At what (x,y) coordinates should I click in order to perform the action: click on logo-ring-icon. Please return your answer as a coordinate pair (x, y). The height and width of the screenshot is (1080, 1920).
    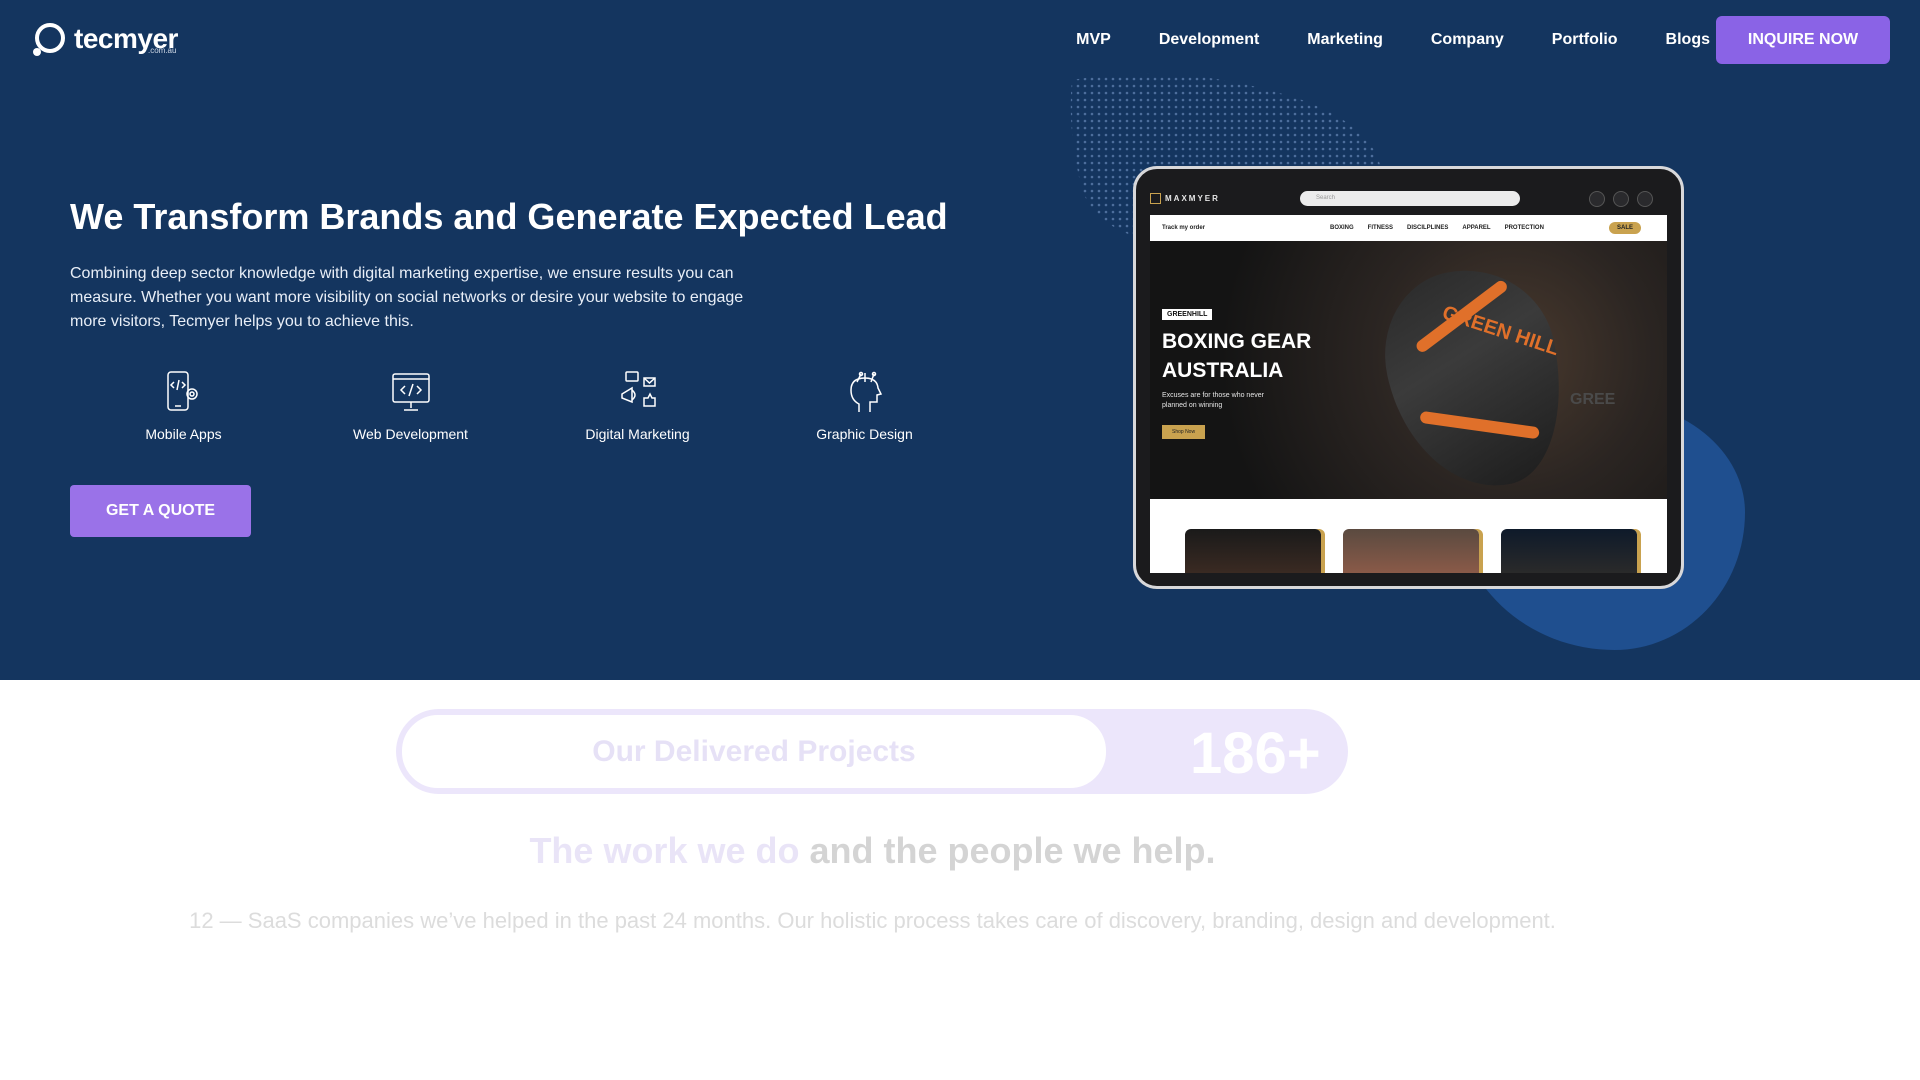
    Looking at the image, I should click on (49, 39).